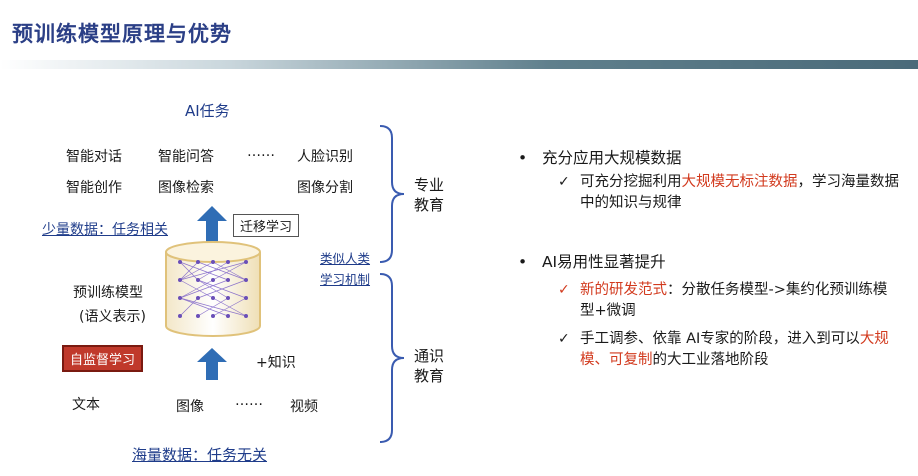 The width and height of the screenshot is (918, 476). What do you see at coordinates (94, 188) in the screenshot?
I see `task-creation: 智能创作` at bounding box center [94, 188].